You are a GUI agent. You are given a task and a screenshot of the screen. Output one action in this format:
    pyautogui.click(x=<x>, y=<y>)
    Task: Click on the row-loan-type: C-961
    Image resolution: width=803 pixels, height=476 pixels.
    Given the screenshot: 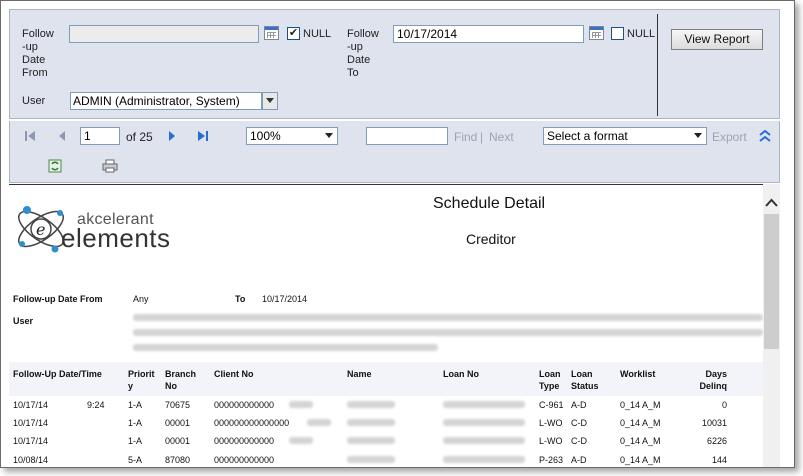 What is the action you would take?
    pyautogui.click(x=551, y=405)
    